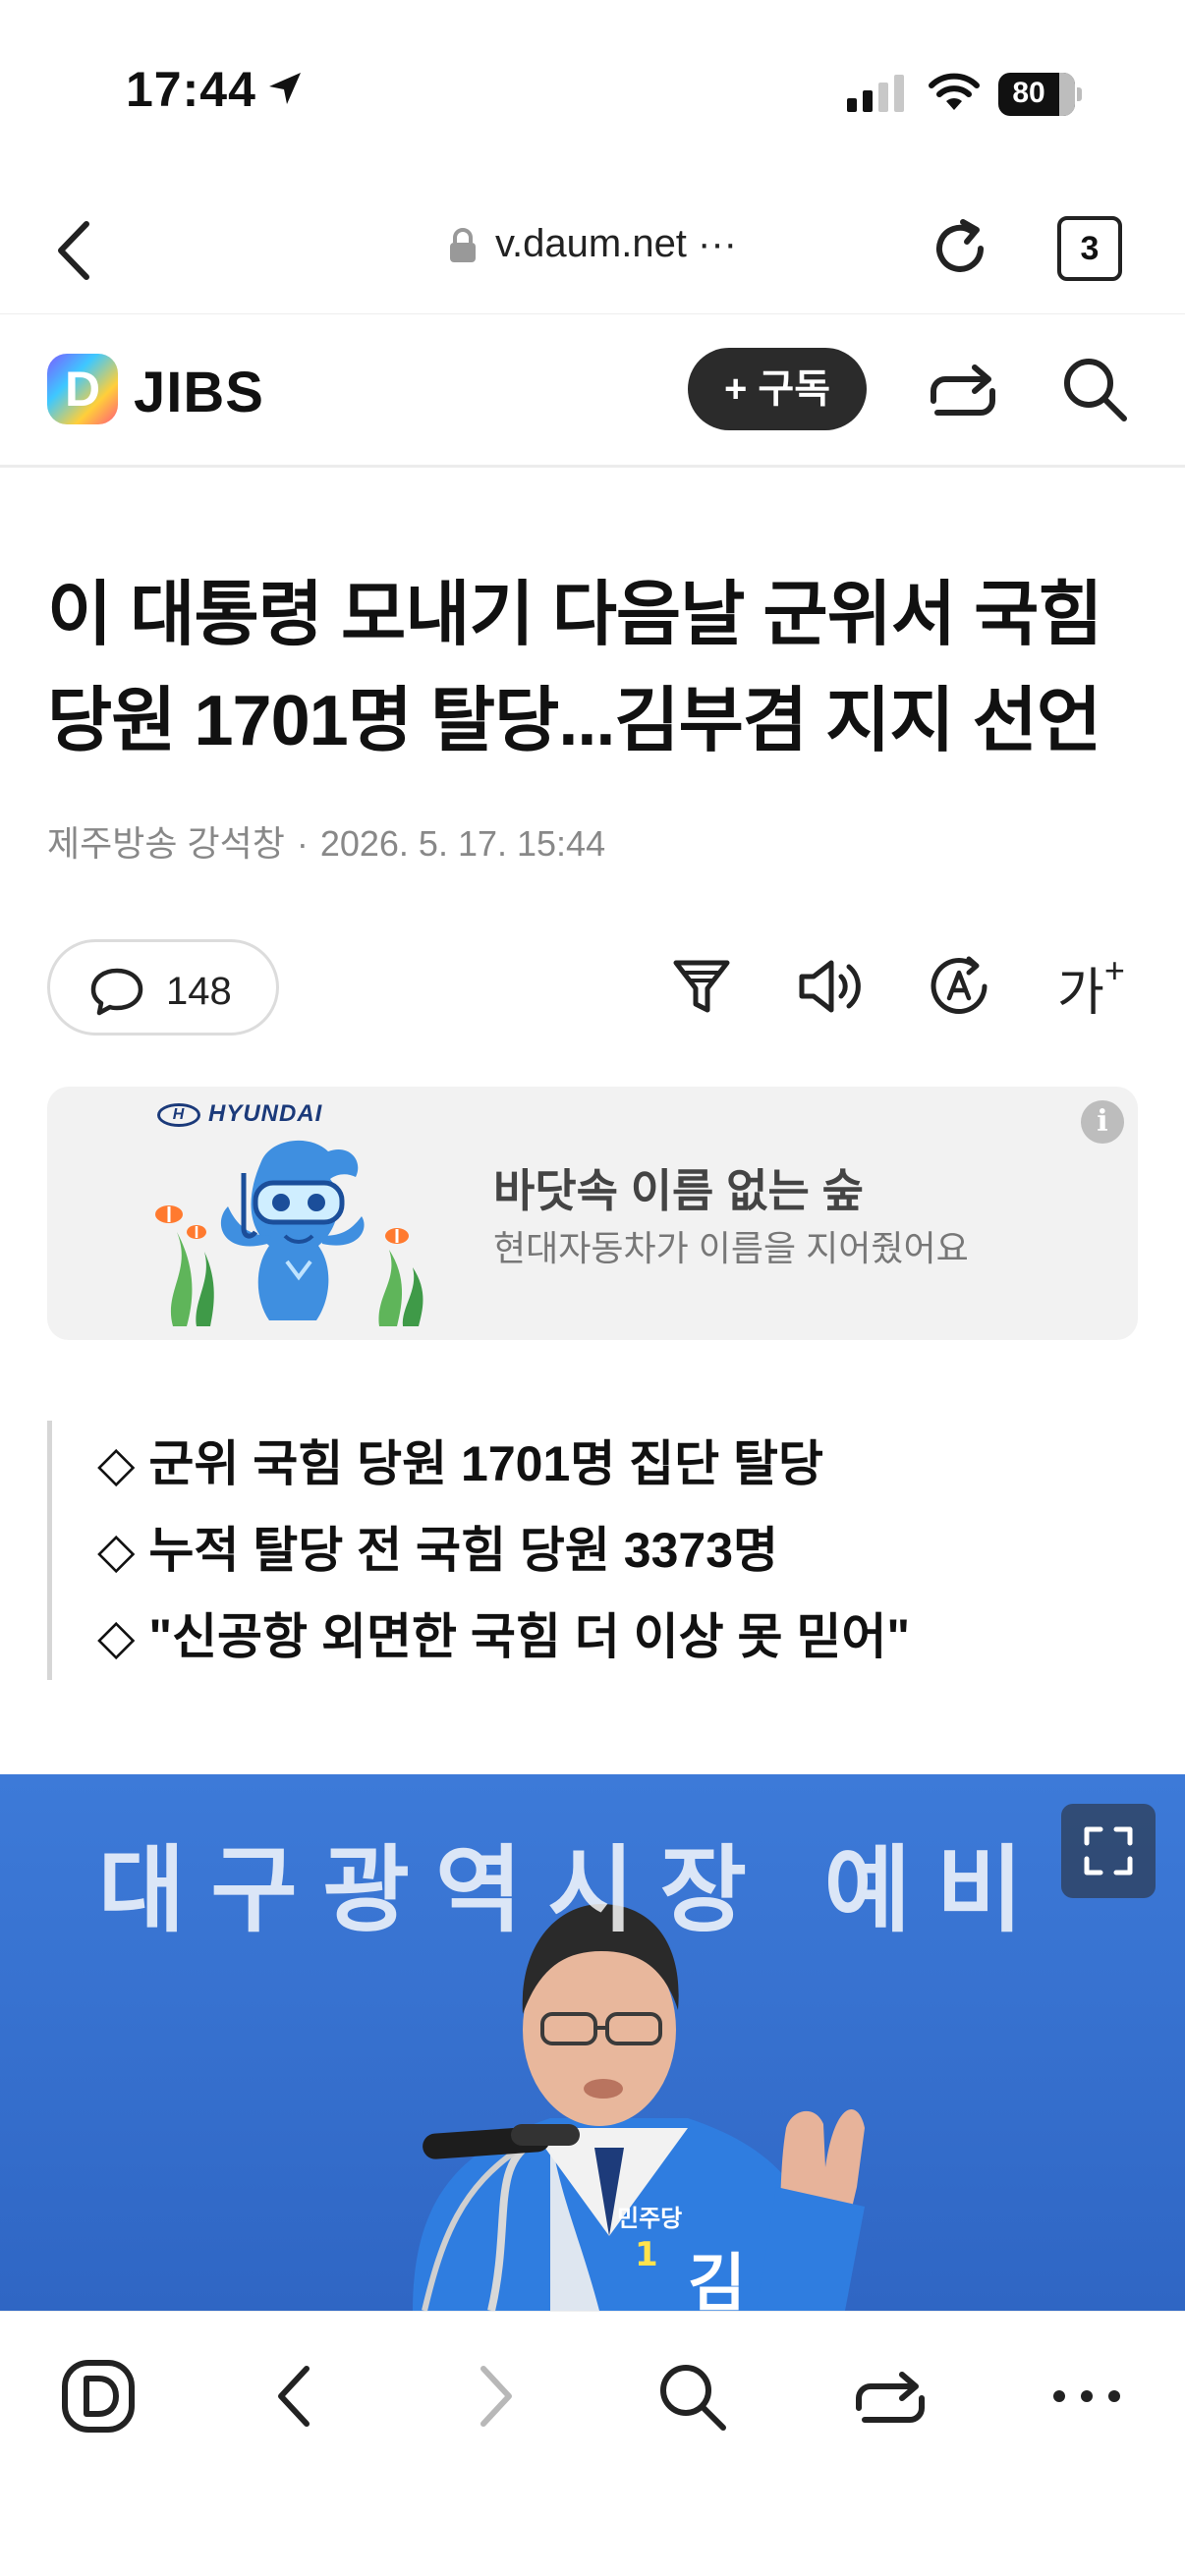  Describe the element at coordinates (463, 245) in the screenshot. I see `lock-icon` at that location.